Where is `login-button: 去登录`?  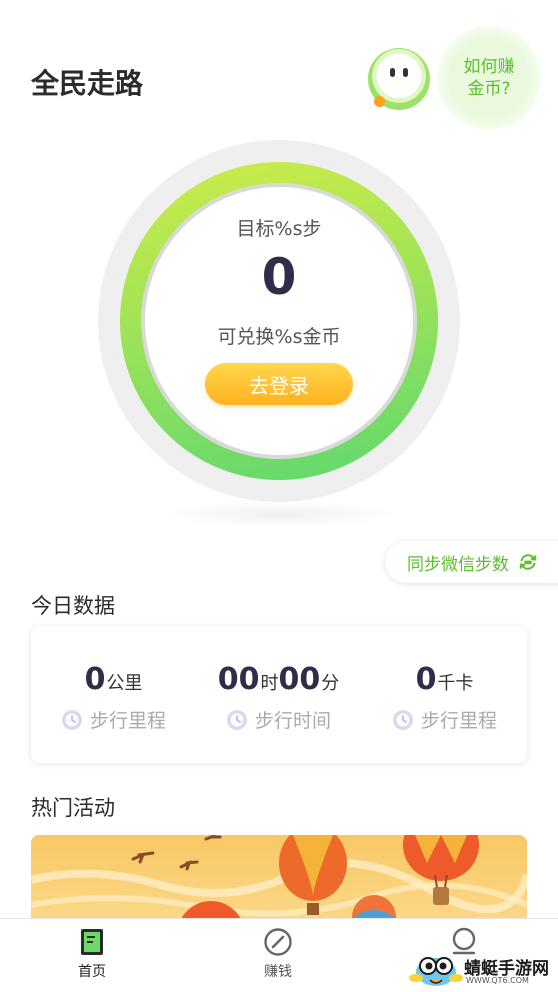 login-button: 去登录 is located at coordinates (279, 384).